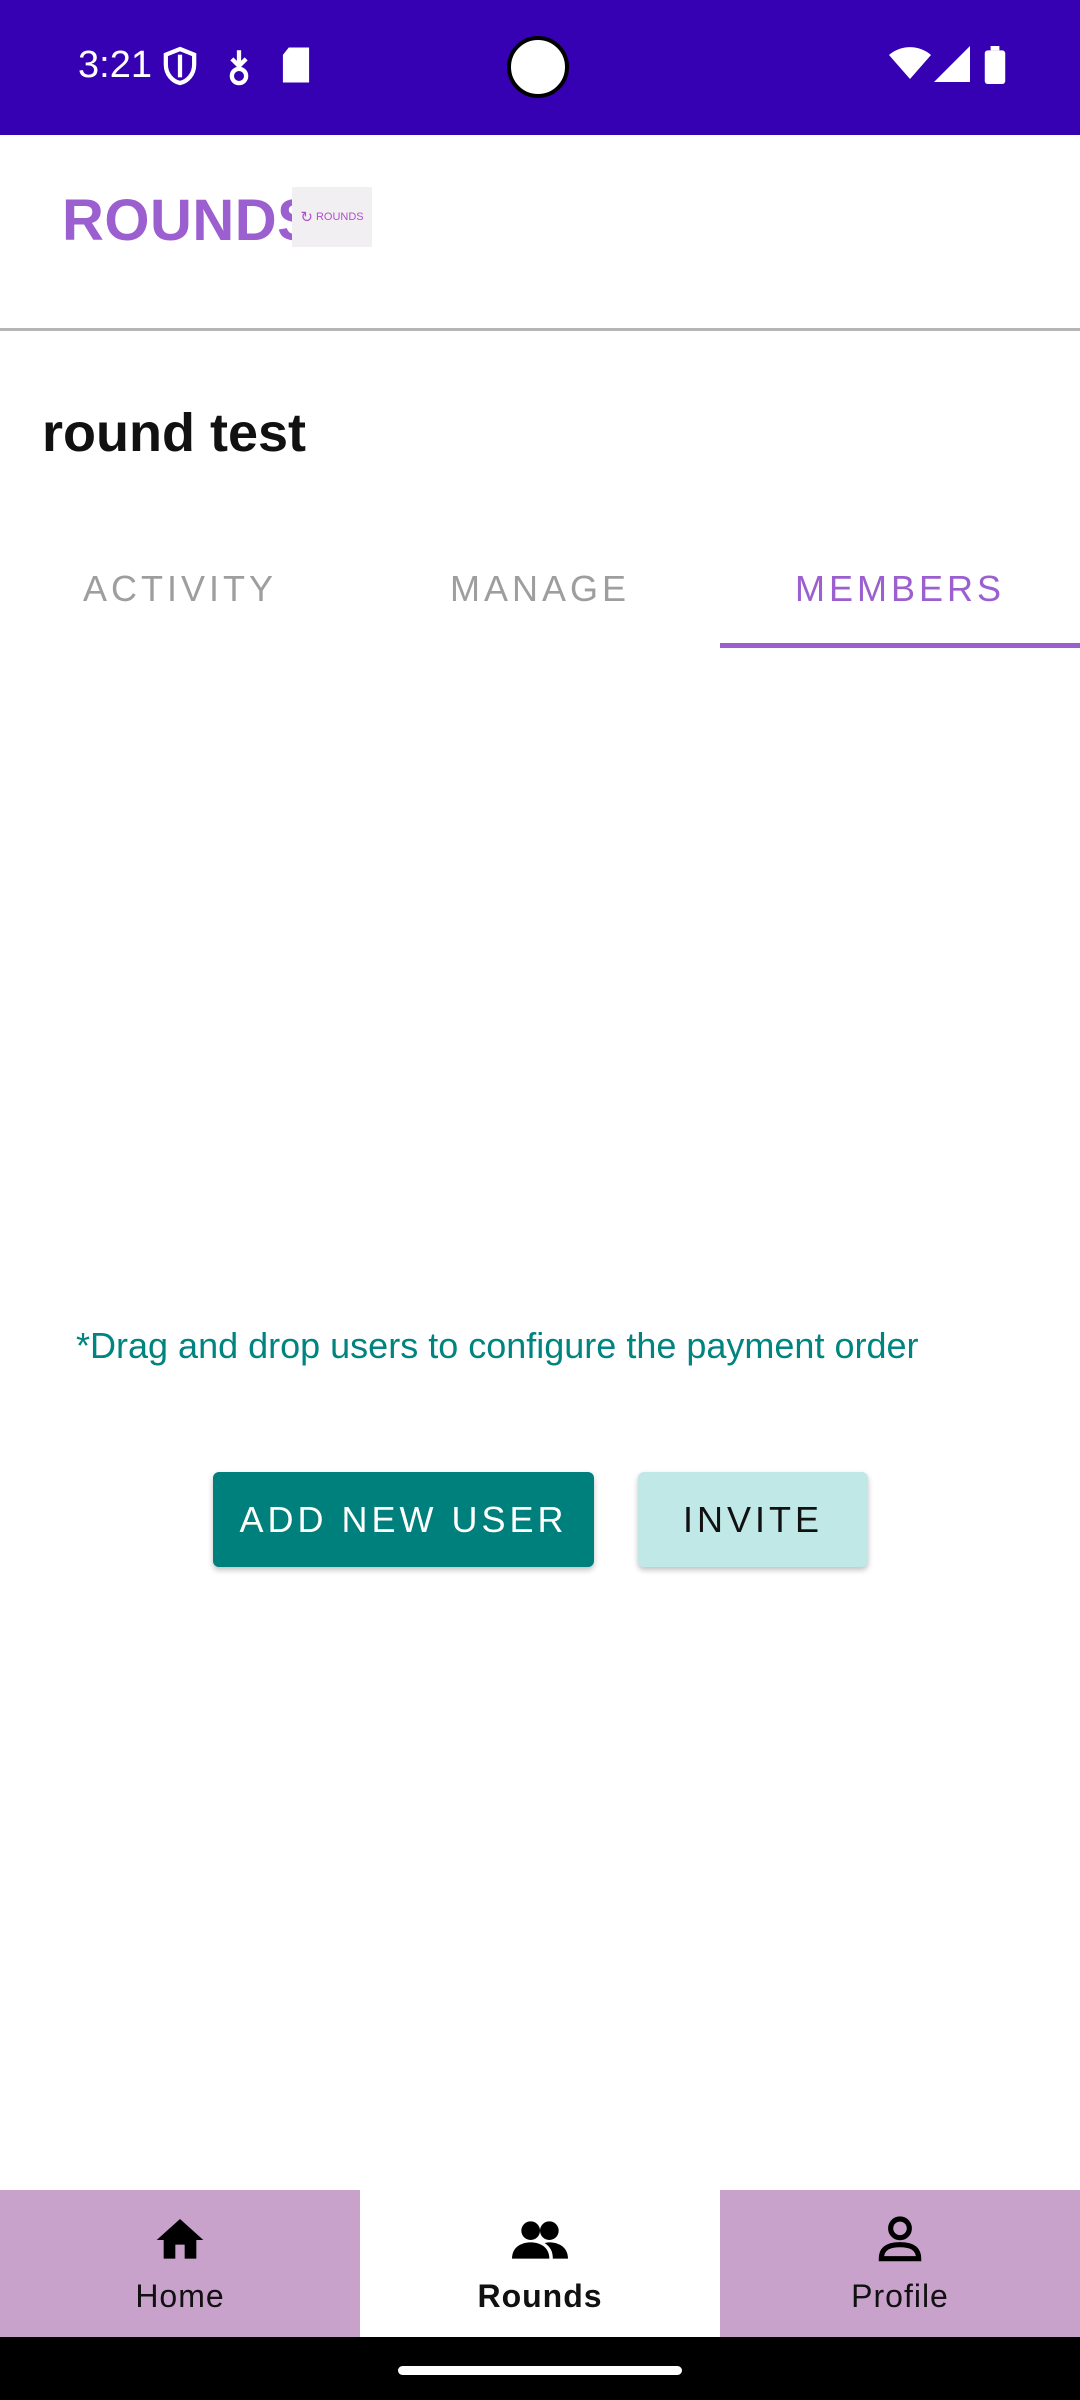 Image resolution: width=1080 pixels, height=2400 pixels. I want to click on camera-cutout, so click(538, 67).